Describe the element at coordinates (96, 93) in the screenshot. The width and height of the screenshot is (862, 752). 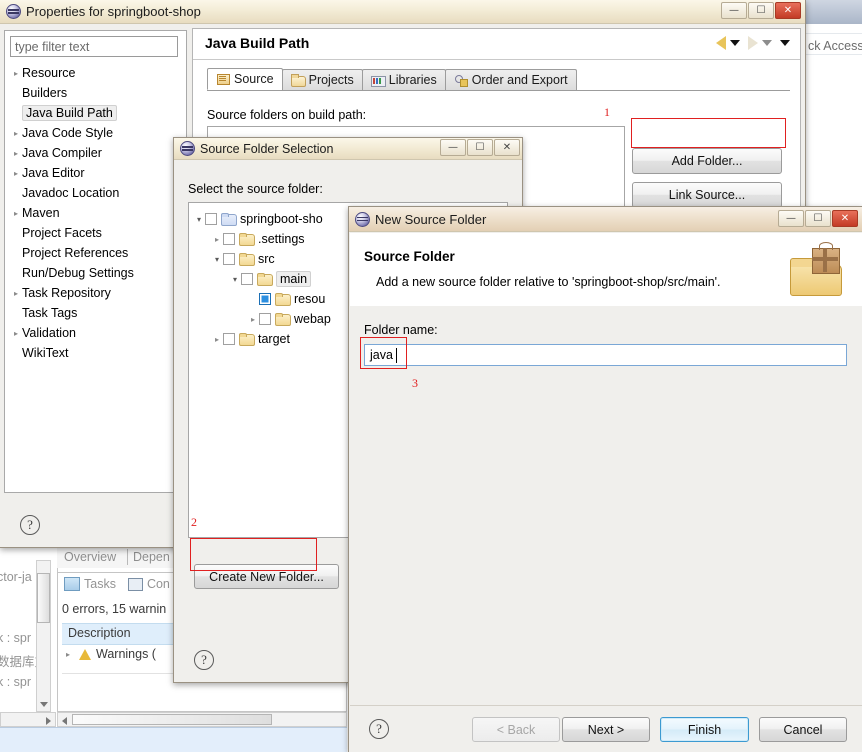
I see `sidebar-item-builders: Builders` at that location.